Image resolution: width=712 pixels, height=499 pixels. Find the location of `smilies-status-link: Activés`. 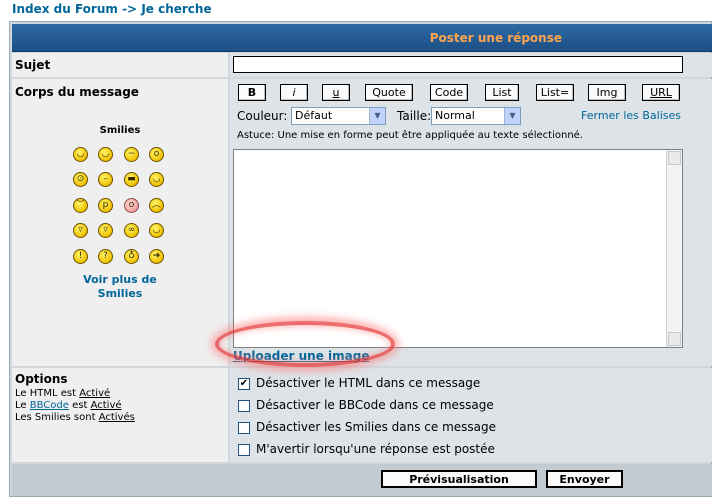

smilies-status-link: Activés is located at coordinates (117, 417).